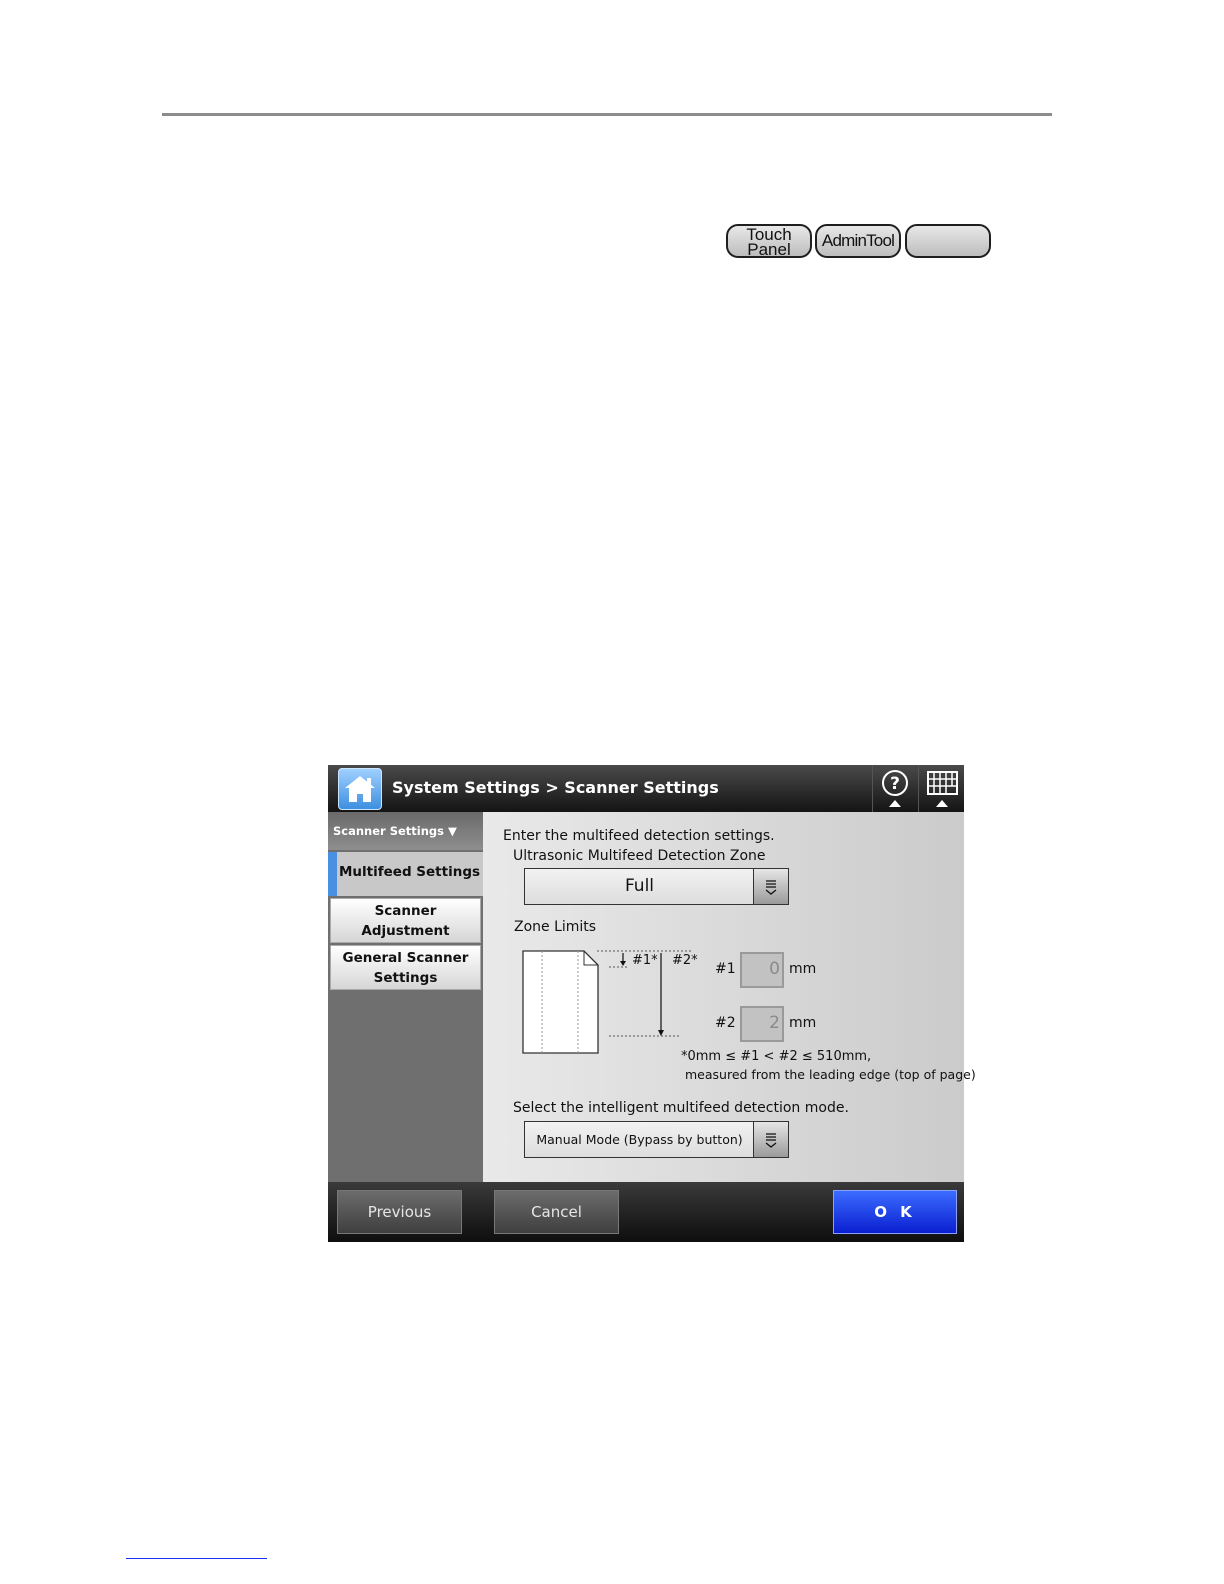 This screenshot has height=1584, width=1224. Describe the element at coordinates (405, 967) in the screenshot. I see `sidebar-item-general-scanner-settings: General Scanner Settings` at that location.